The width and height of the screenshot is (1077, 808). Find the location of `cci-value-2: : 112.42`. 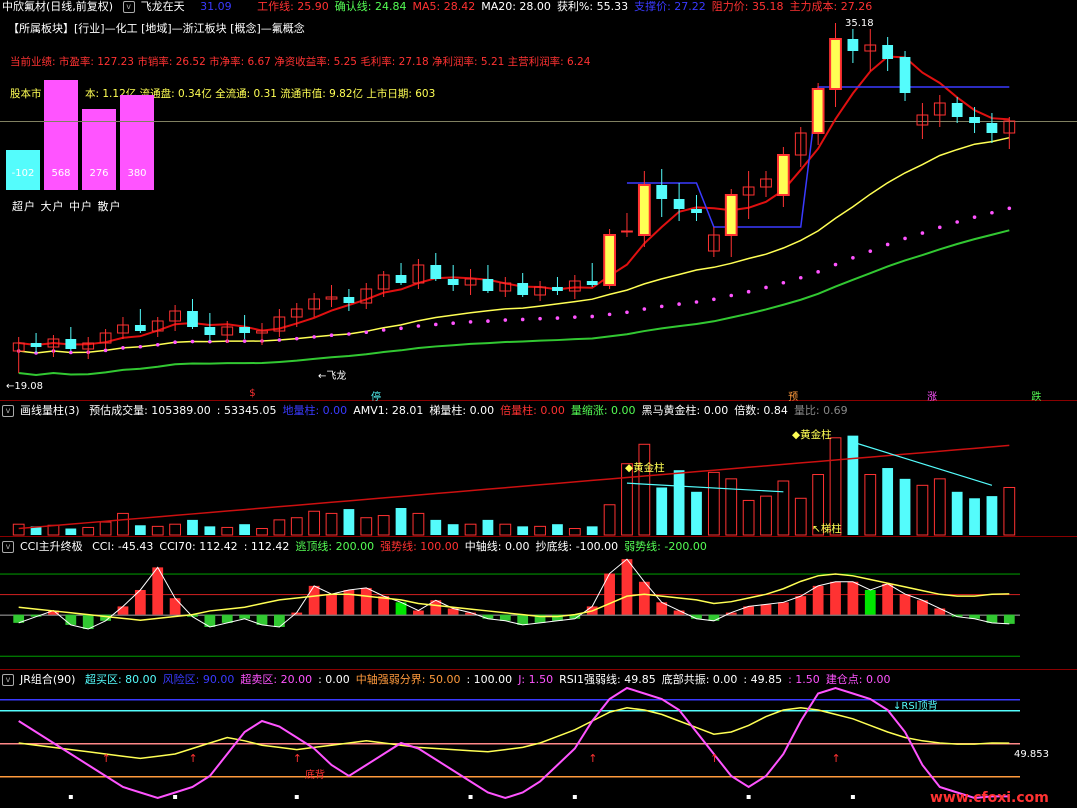

cci-value-2: : 112.42 is located at coordinates (266, 546).